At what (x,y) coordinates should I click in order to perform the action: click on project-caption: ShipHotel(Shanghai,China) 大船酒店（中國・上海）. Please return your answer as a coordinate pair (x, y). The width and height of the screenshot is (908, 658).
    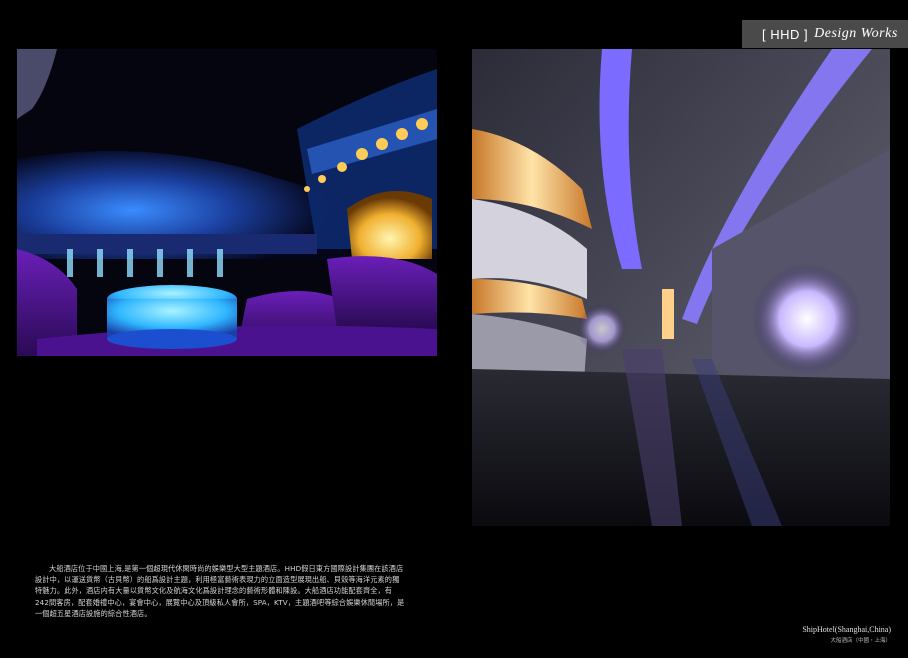
    Looking at the image, I should click on (846, 634).